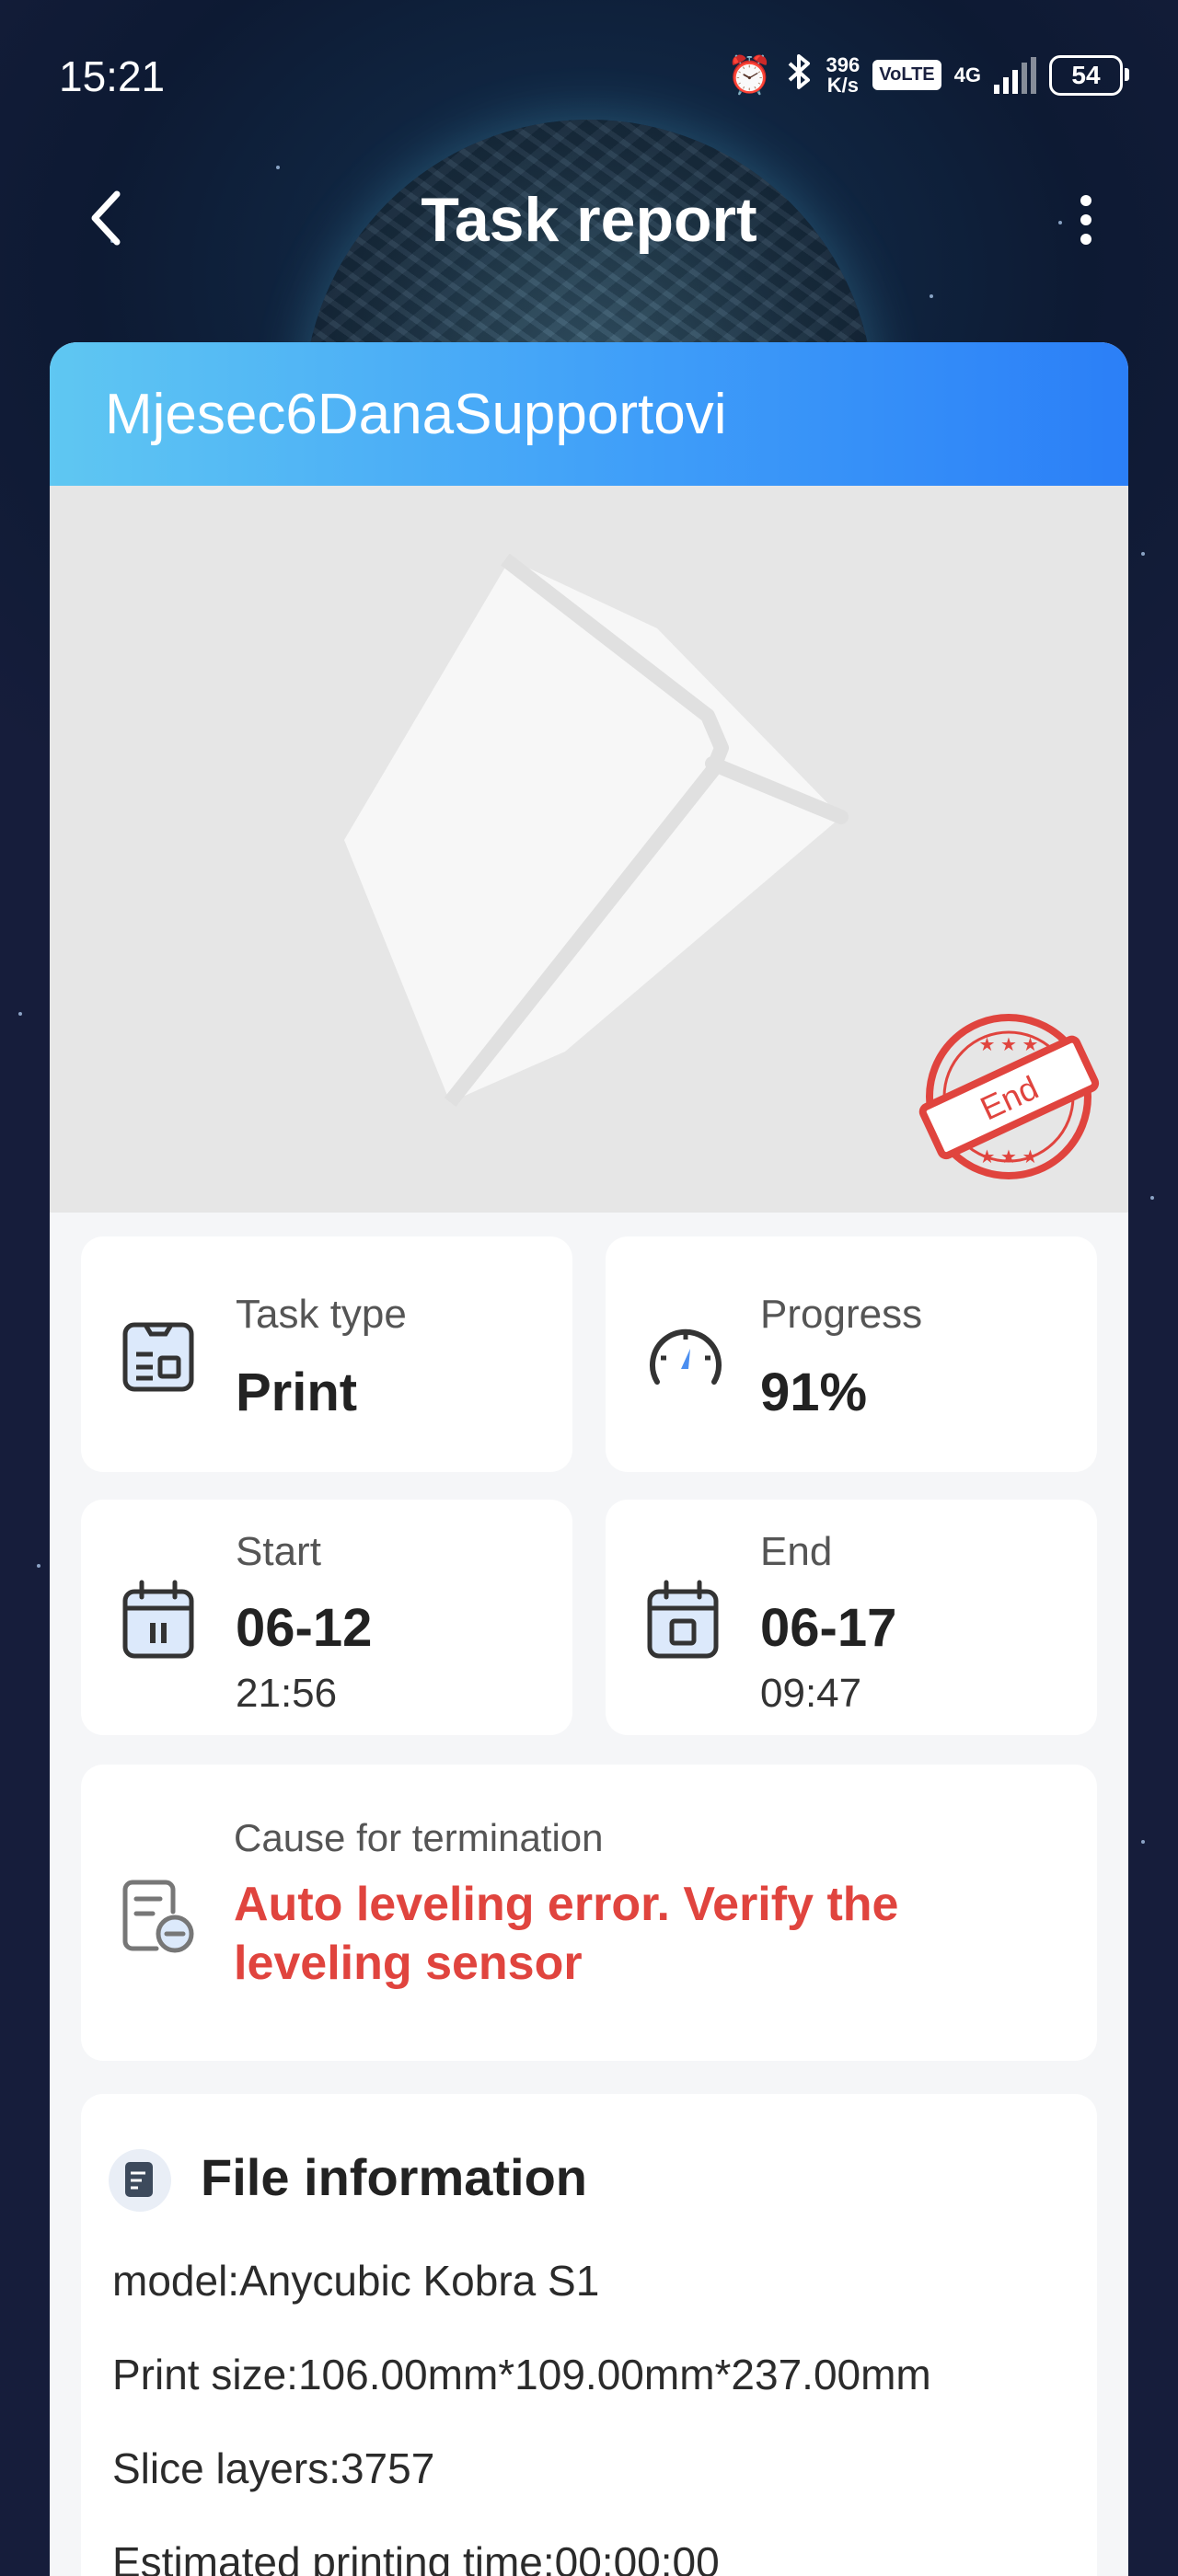 Image resolution: width=1178 pixels, height=2576 pixels. I want to click on start-date: 06-12, so click(304, 1628).